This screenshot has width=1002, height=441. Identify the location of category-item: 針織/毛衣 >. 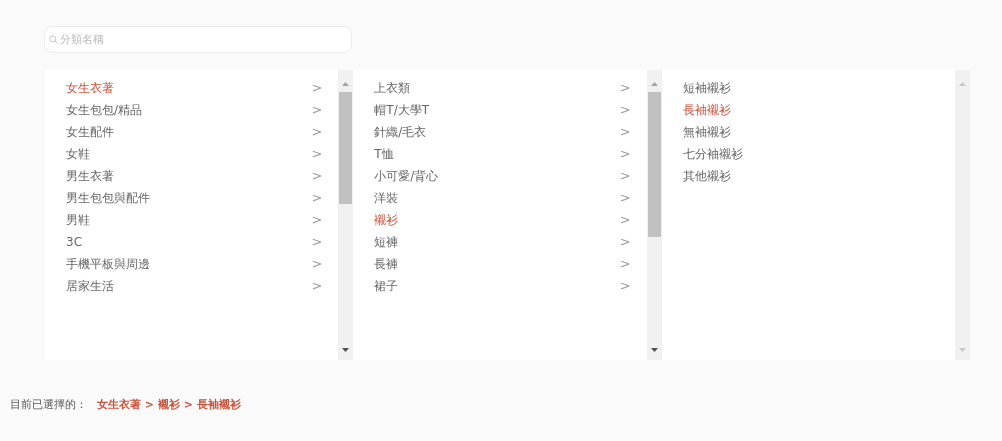
(510, 132).